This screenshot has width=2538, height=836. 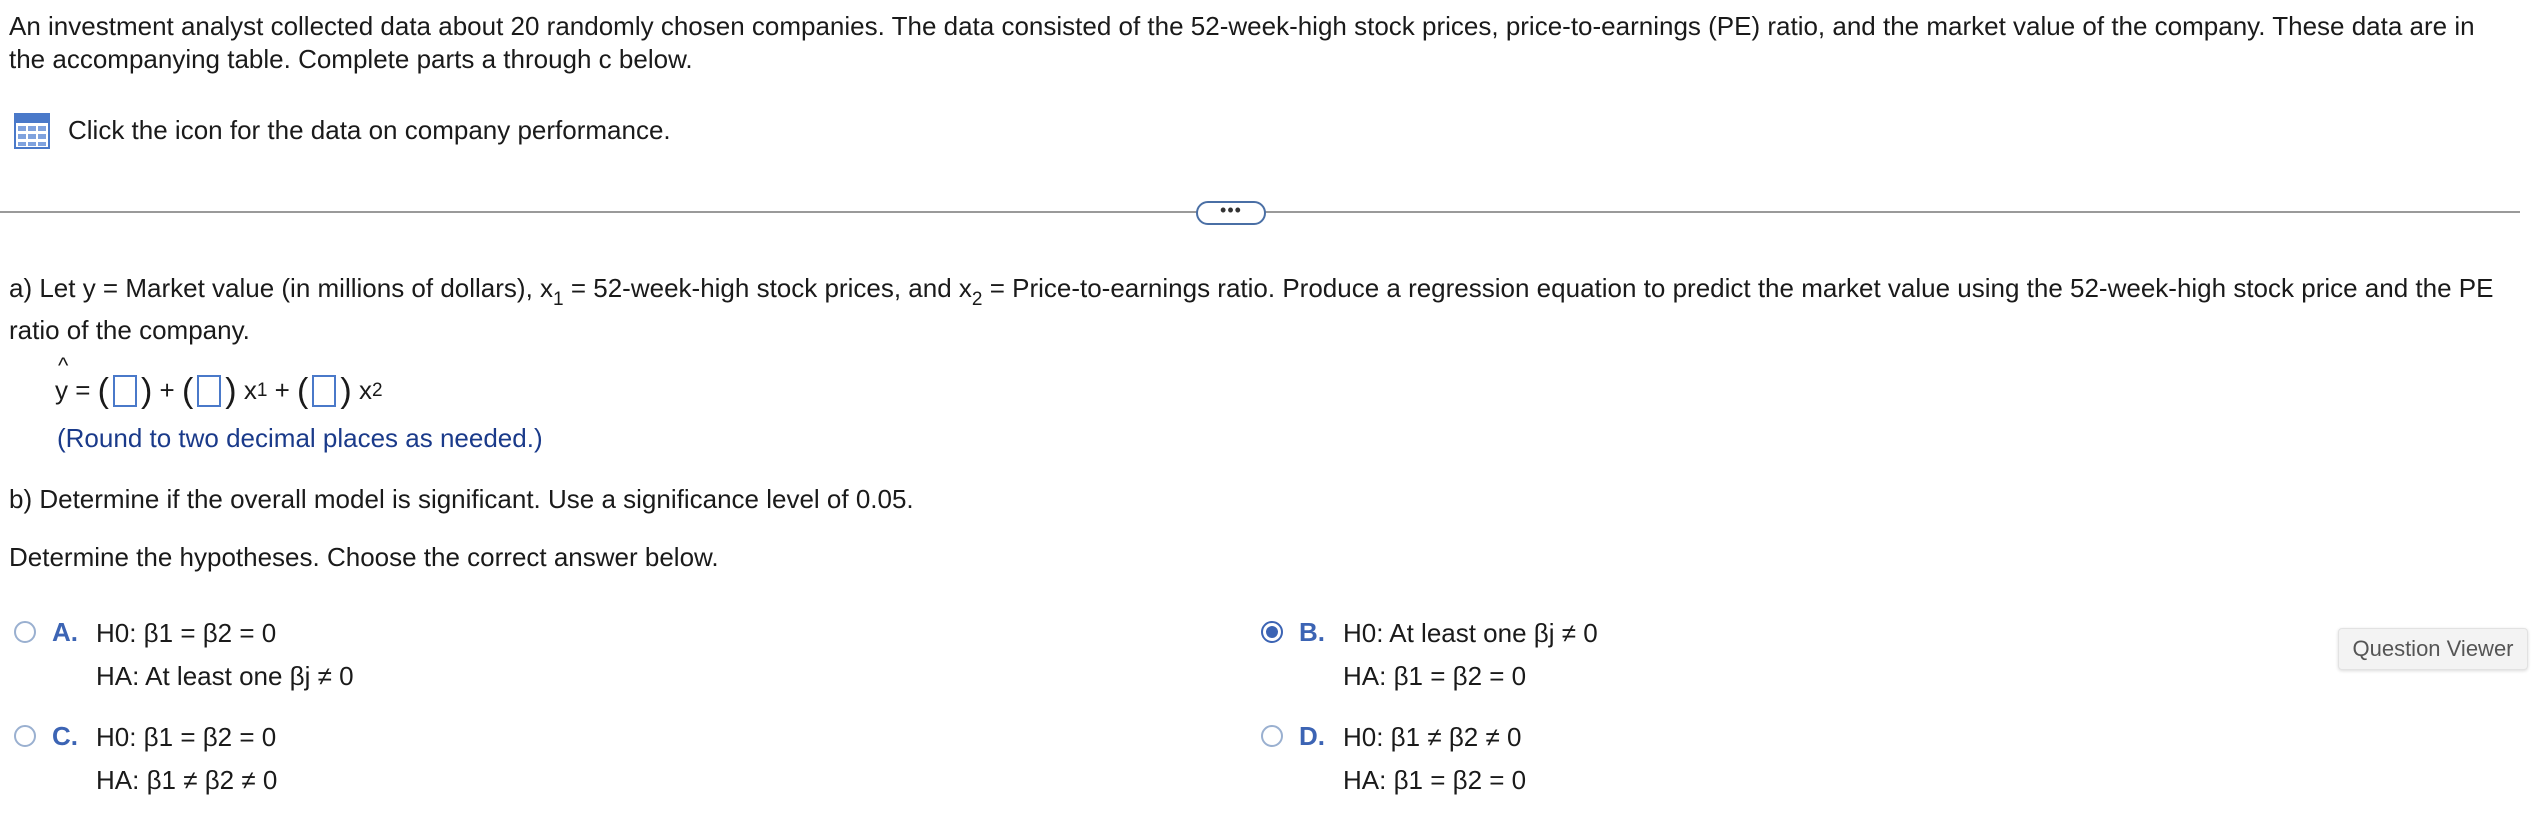 What do you see at coordinates (25, 632) in the screenshot?
I see `radio-button-a` at bounding box center [25, 632].